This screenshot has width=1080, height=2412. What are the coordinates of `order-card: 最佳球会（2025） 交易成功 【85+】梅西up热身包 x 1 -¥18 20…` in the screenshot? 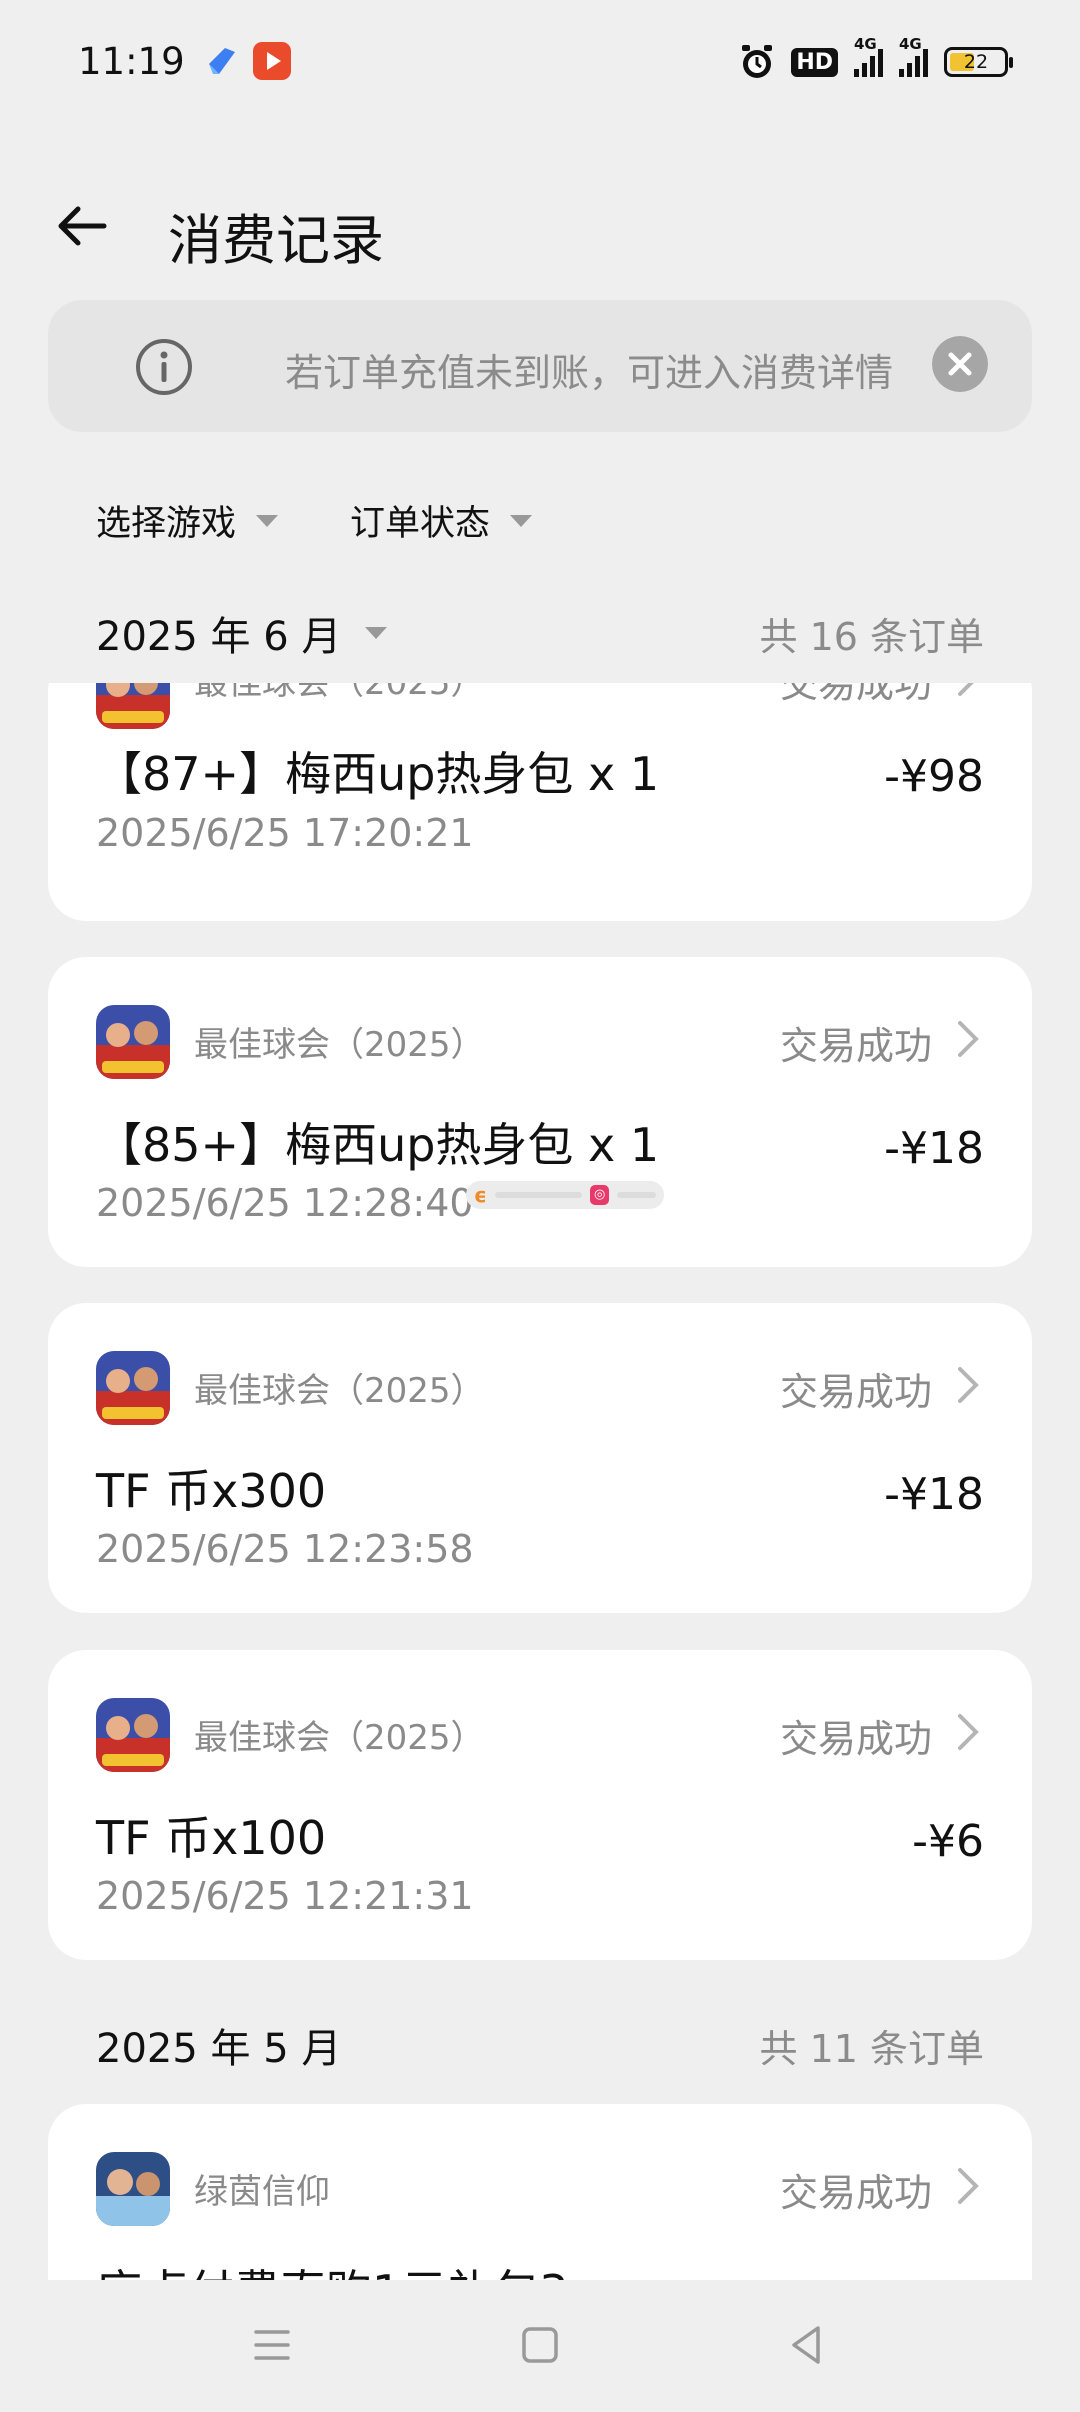 It's located at (540, 1112).